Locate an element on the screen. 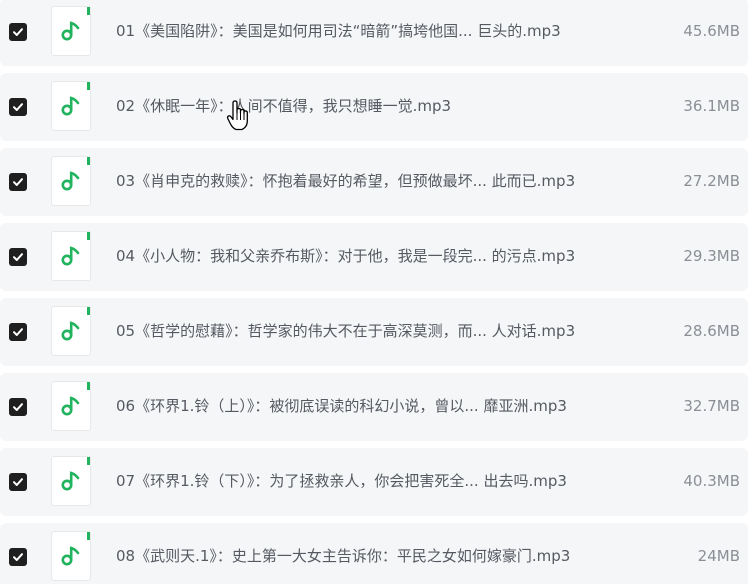 This screenshot has height=584, width=748. file-name: 02《休眠一年》：人间不值得，我只想睡一觉.mp3 is located at coordinates (376, 106).